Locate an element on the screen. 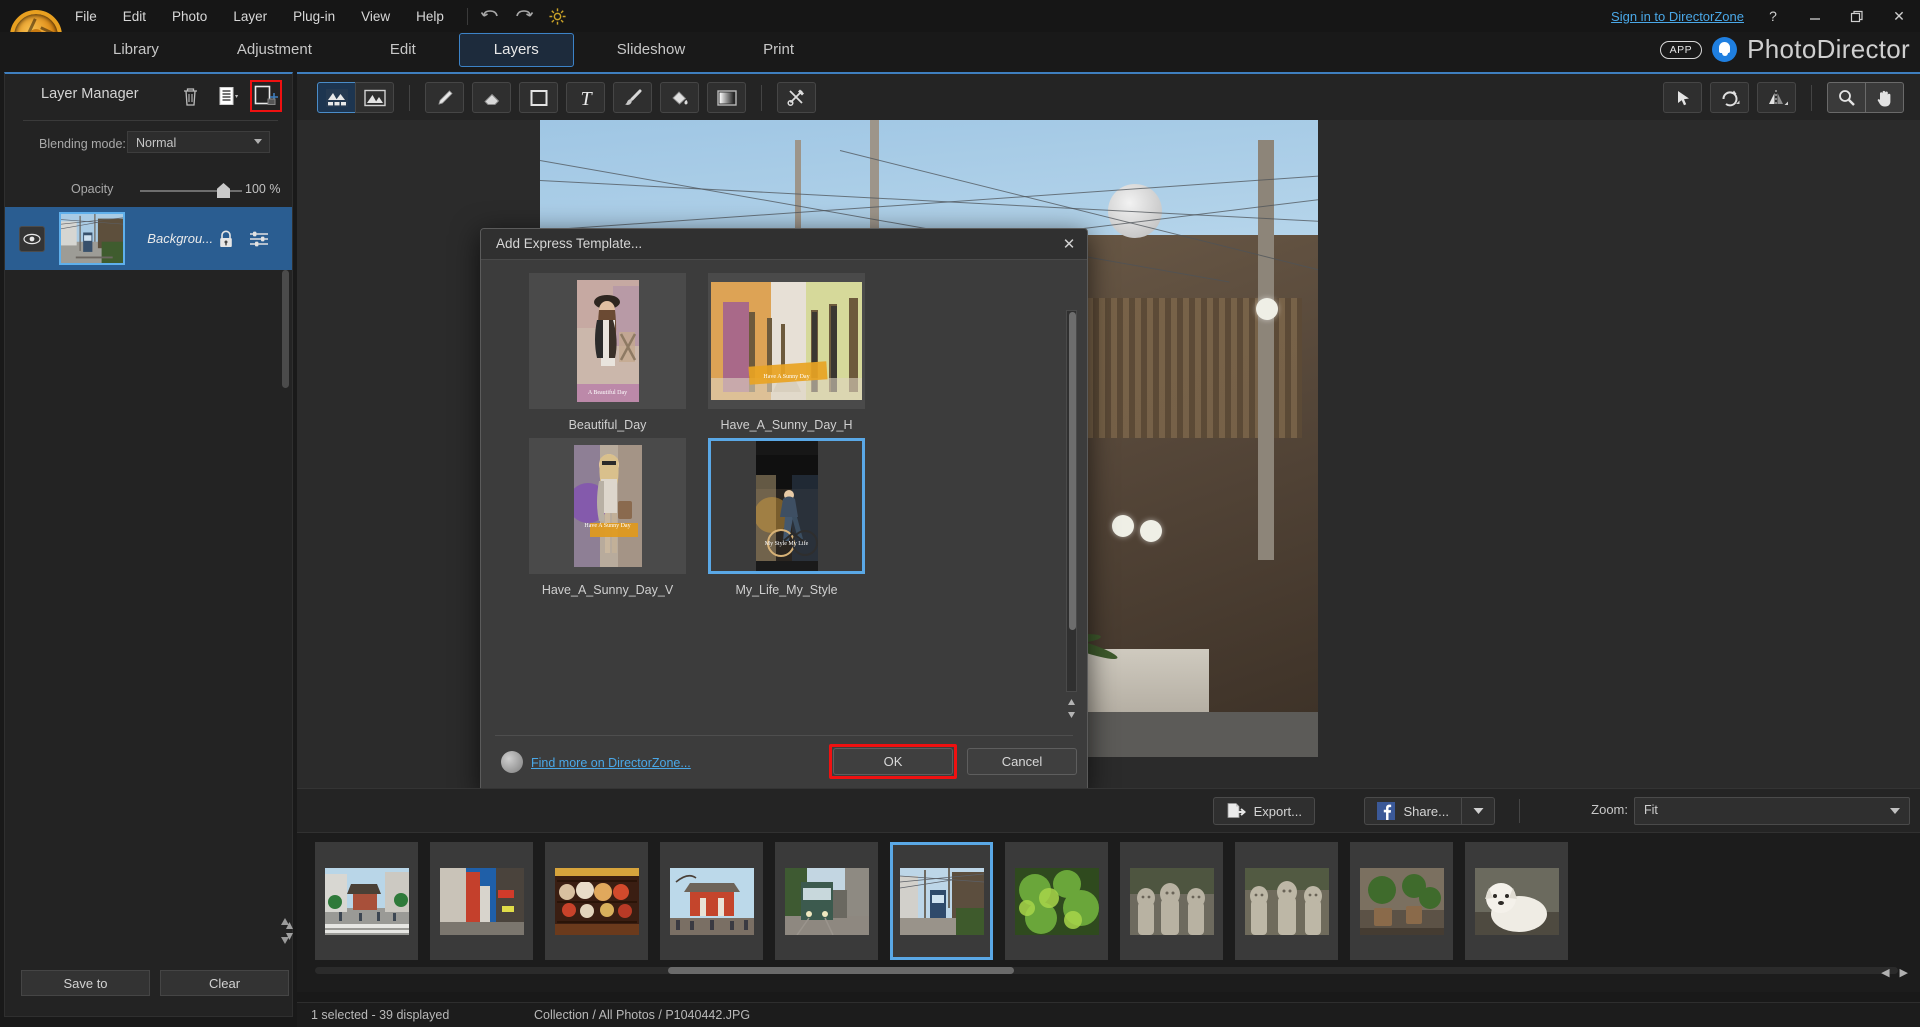 The image size is (1920, 1027). eraser-icon is located at coordinates (491, 97).